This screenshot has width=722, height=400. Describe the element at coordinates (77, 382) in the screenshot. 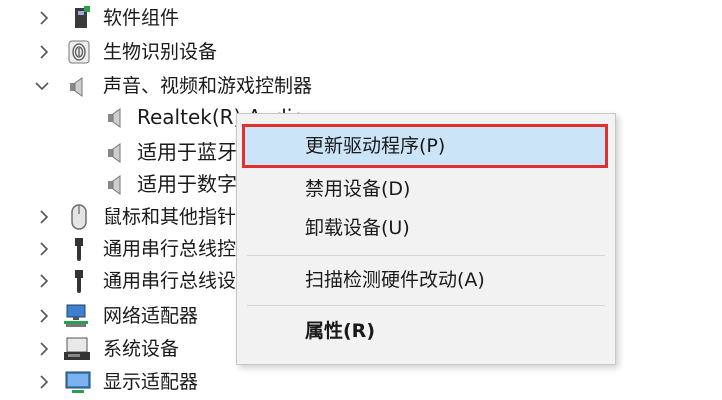

I see `display-adapter-icon` at that location.